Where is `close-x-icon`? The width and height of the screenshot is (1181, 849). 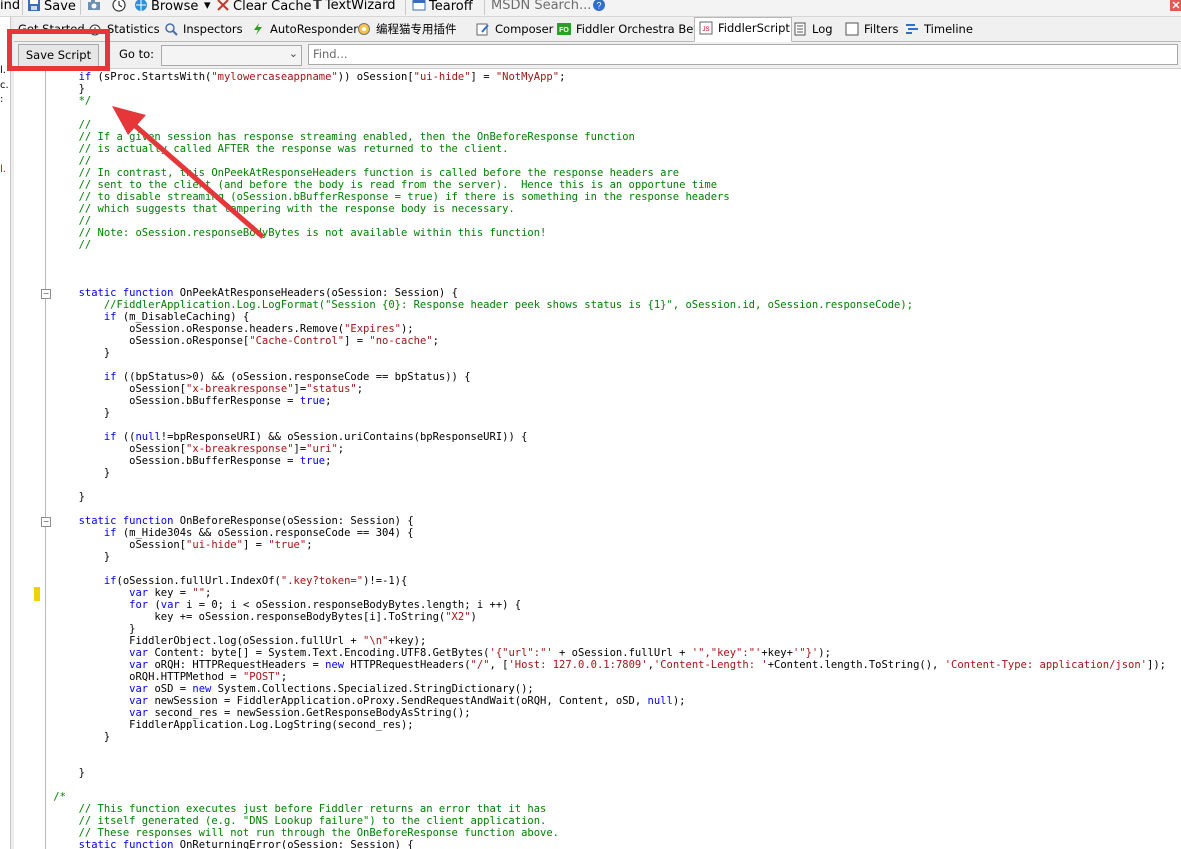
close-x-icon is located at coordinates (1175, 5).